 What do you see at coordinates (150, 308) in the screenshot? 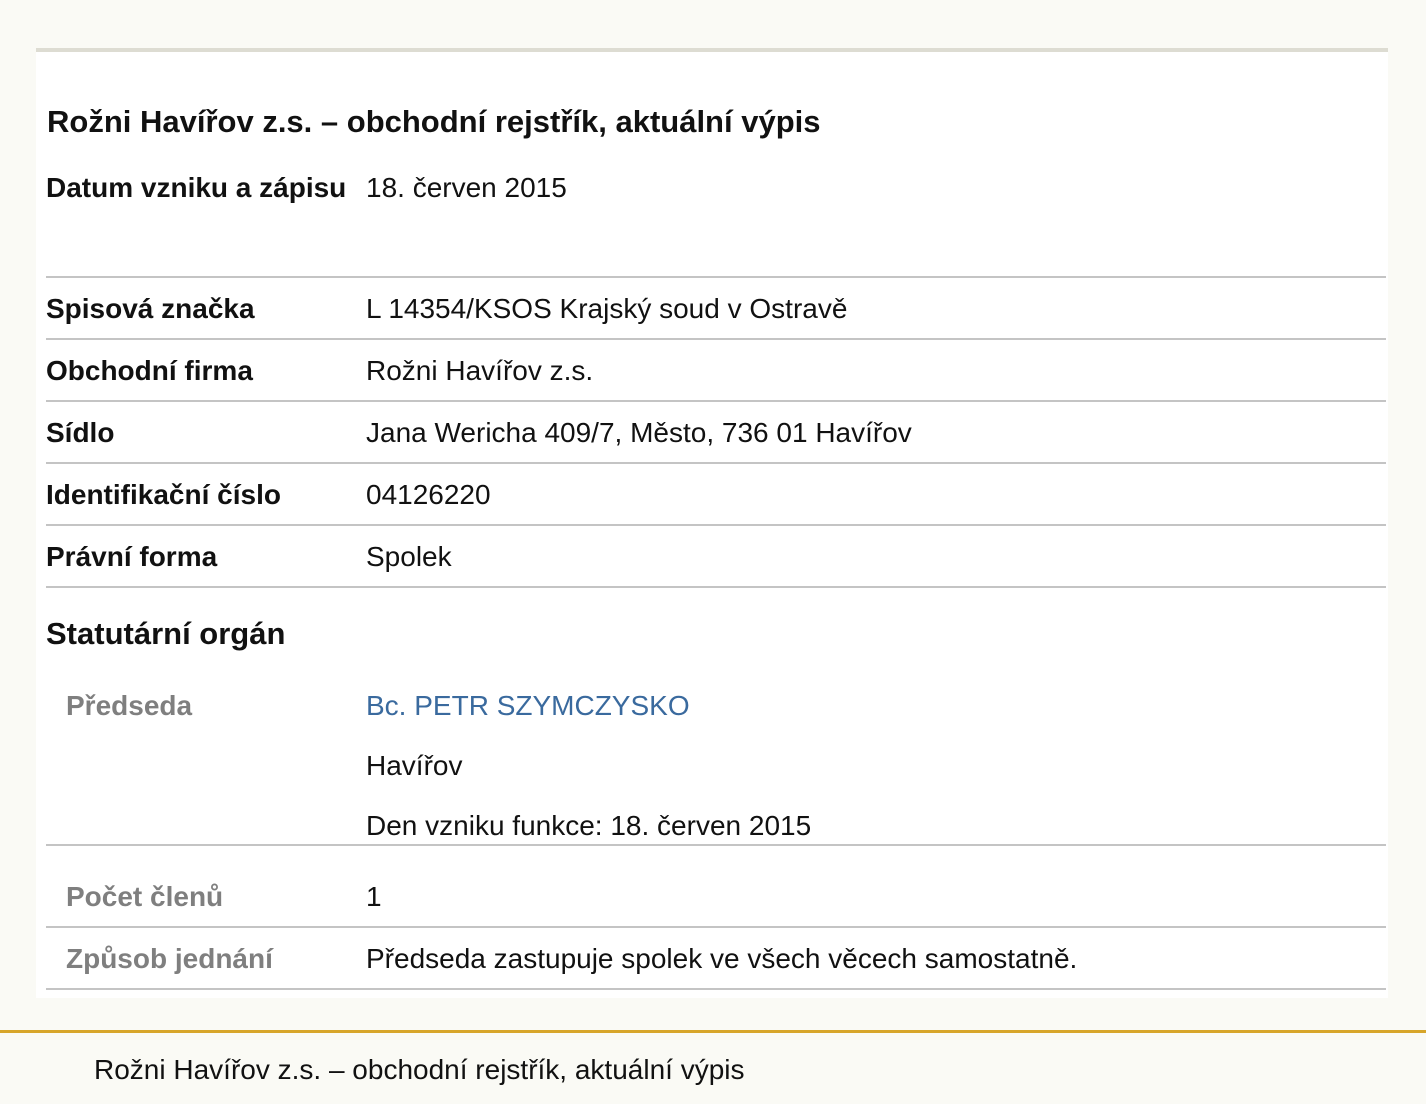
I see `row-label: Spisová značka` at bounding box center [150, 308].